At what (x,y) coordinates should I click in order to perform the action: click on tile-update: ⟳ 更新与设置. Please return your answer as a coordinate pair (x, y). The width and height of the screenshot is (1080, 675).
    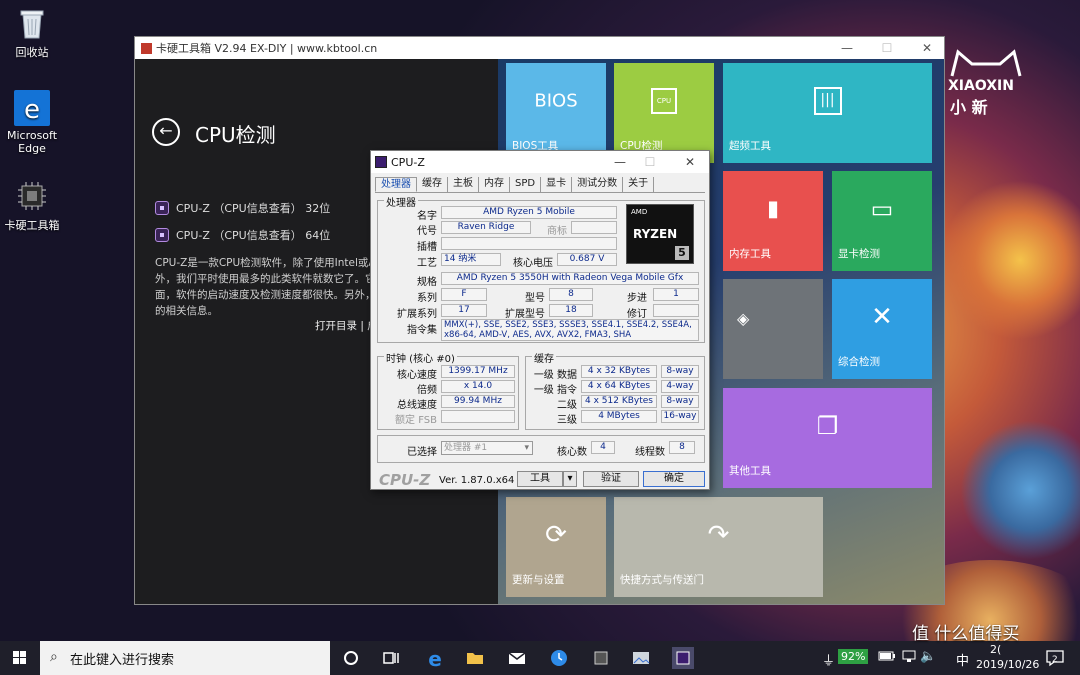
    Looking at the image, I should click on (556, 547).